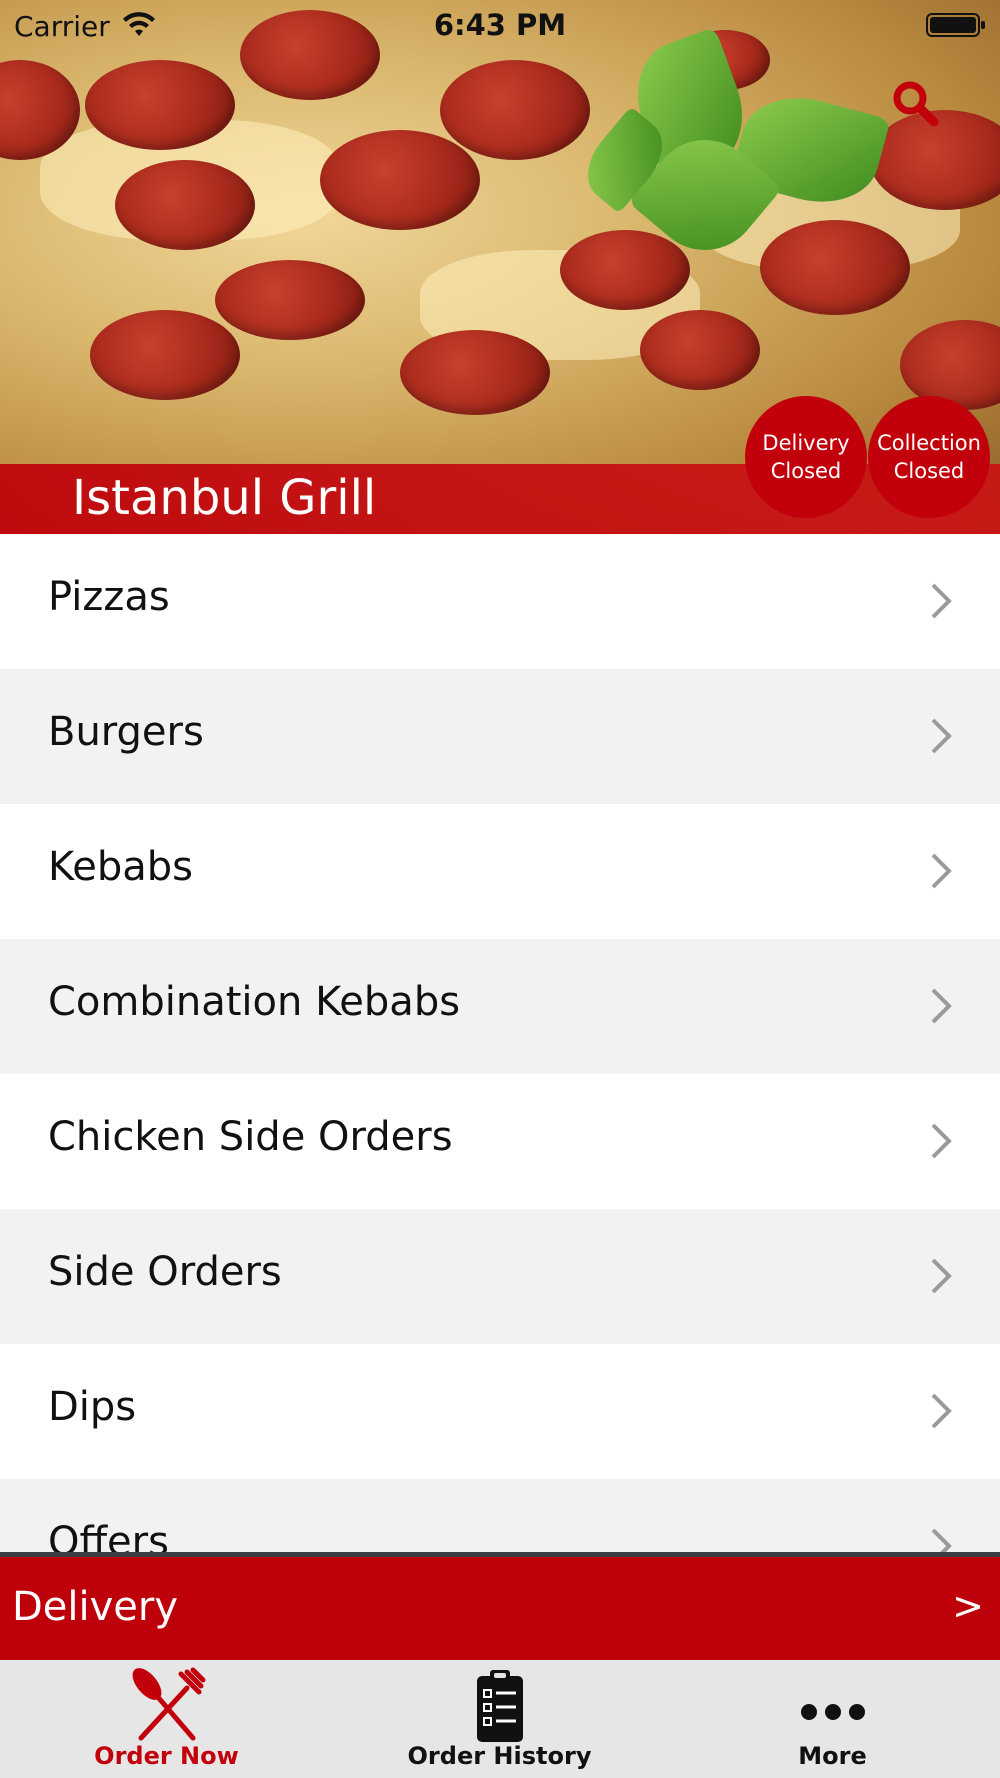 The height and width of the screenshot is (1778, 1000). Describe the element at coordinates (500, 736) in the screenshot. I see `category-row-burgers: Burgers` at that location.